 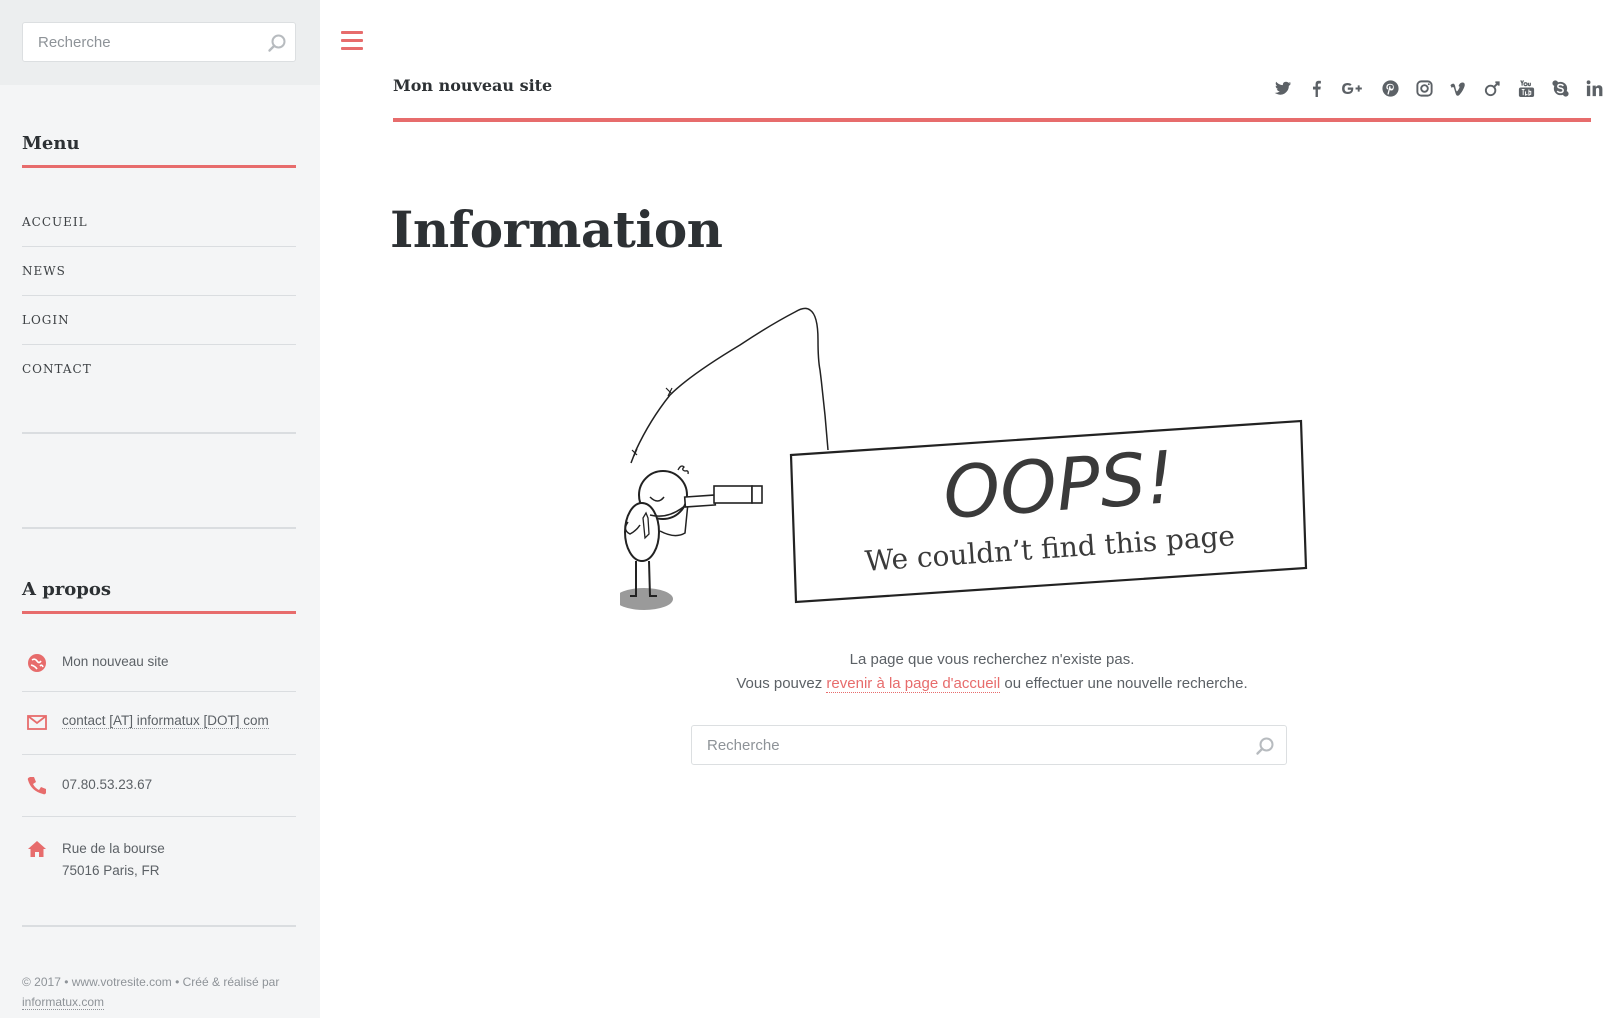 What do you see at coordinates (37, 785) in the screenshot?
I see `phone-icon` at bounding box center [37, 785].